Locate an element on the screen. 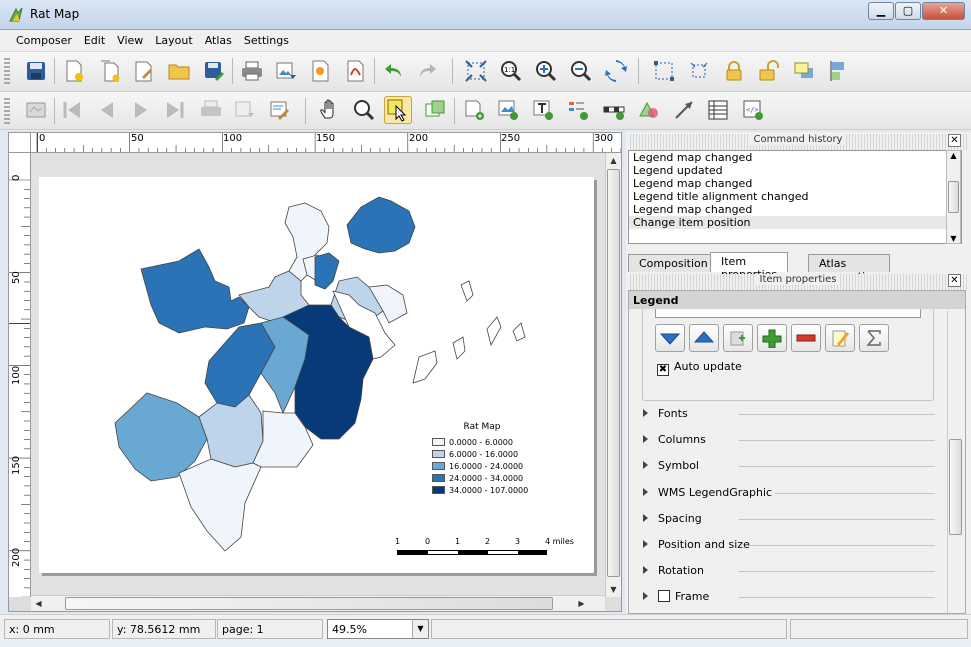  legend-filter-input is located at coordinates (788, 313).